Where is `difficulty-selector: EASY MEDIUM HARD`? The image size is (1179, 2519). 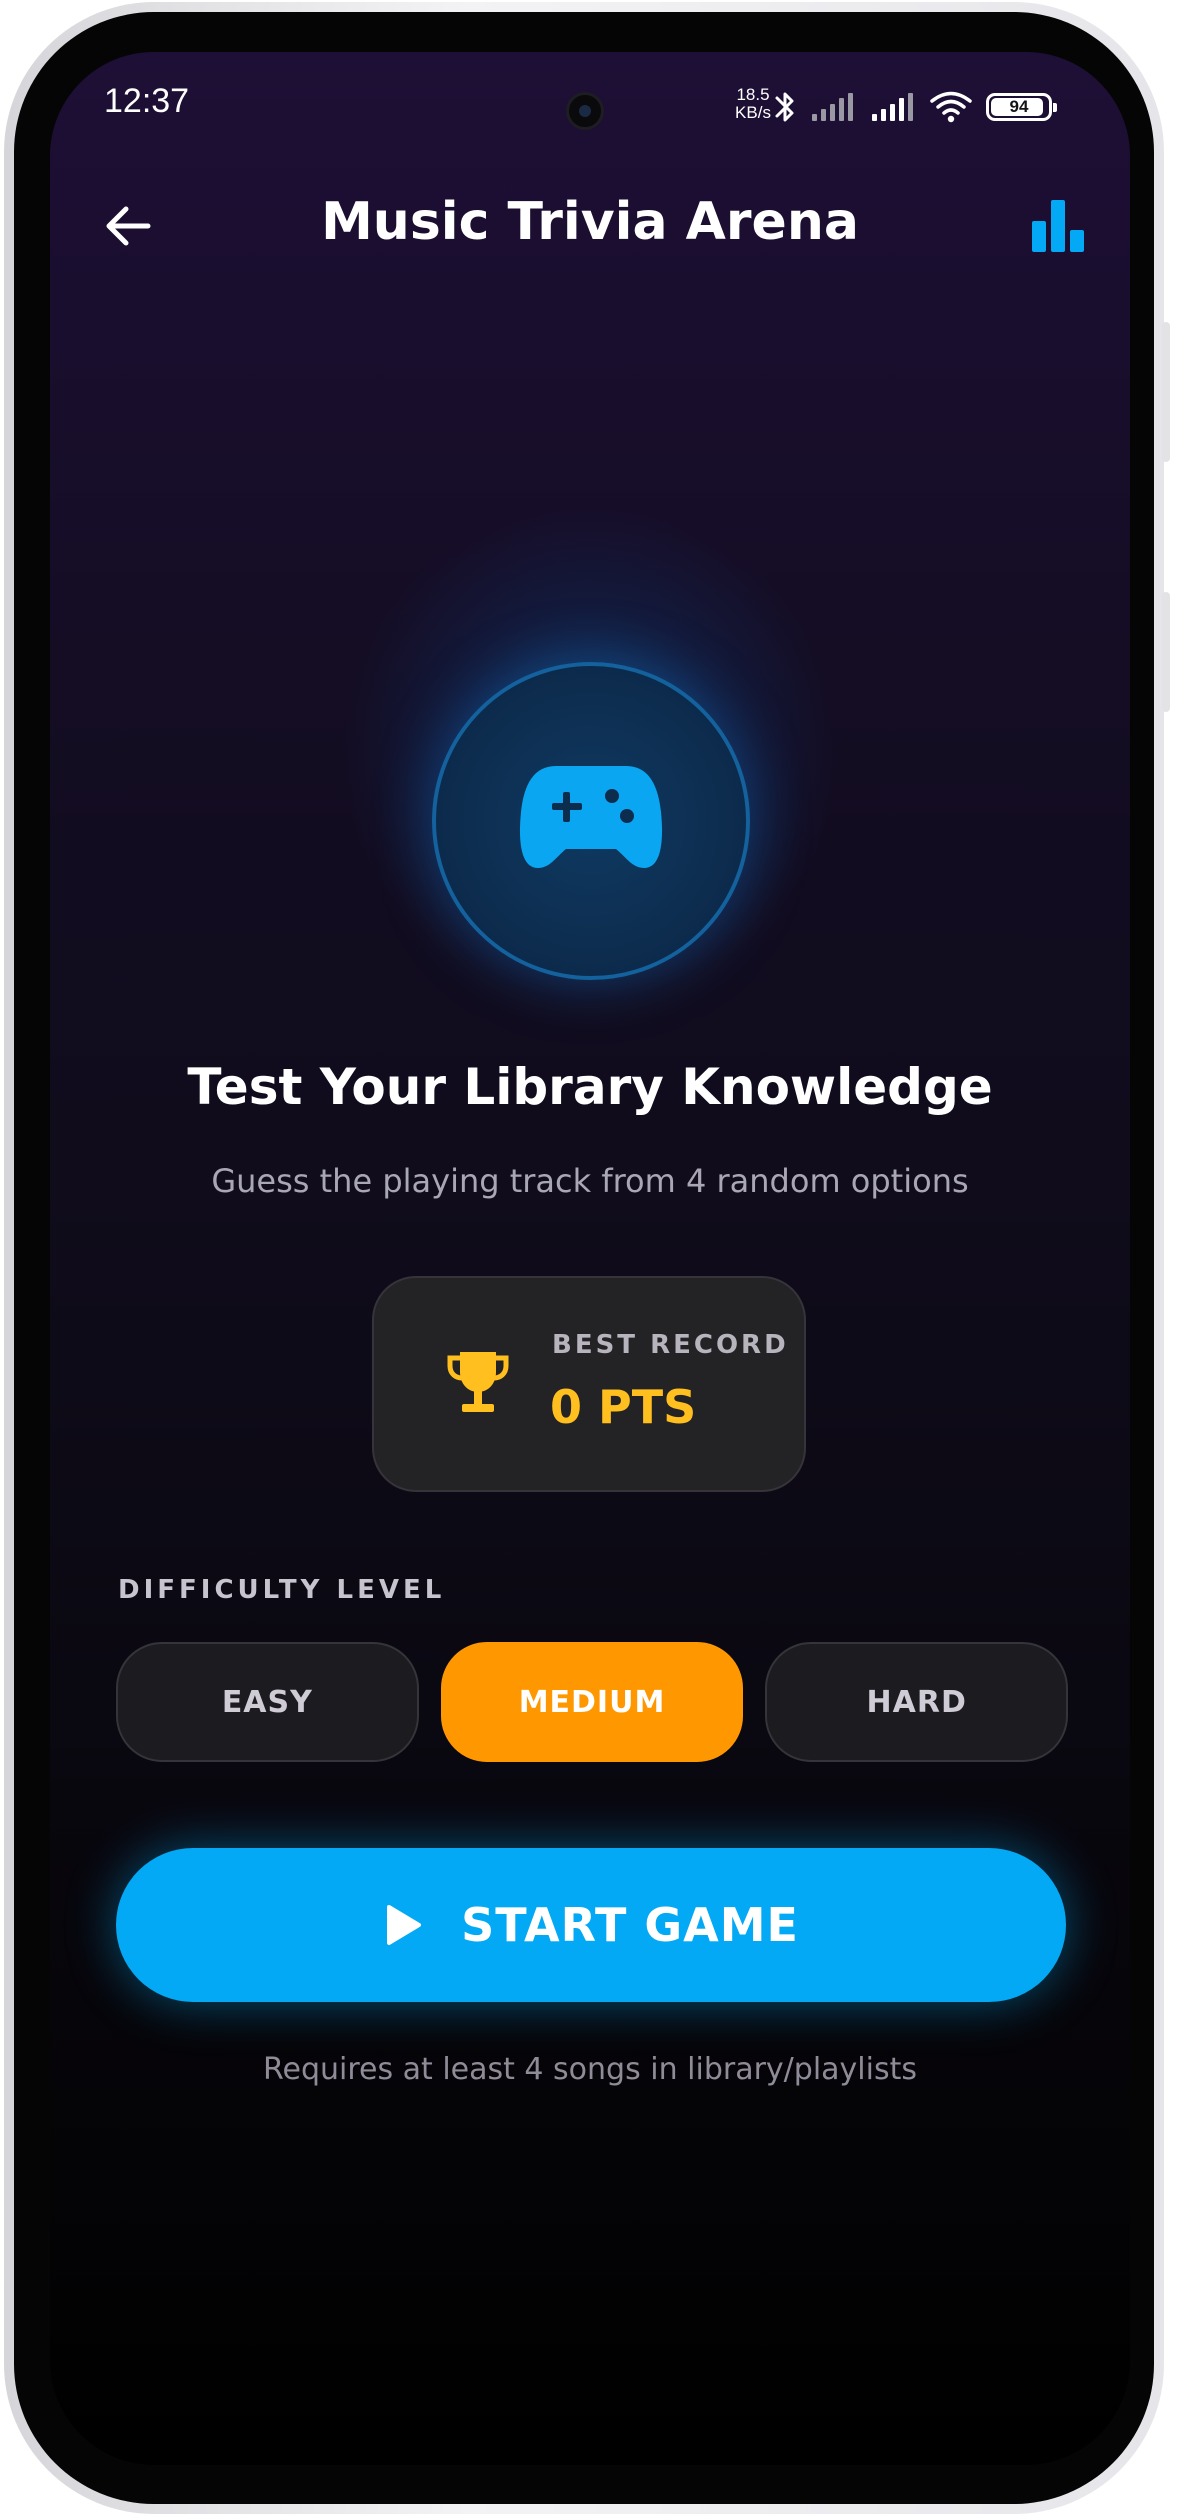
difficulty-selector: EASY MEDIUM HARD is located at coordinates (592, 1702).